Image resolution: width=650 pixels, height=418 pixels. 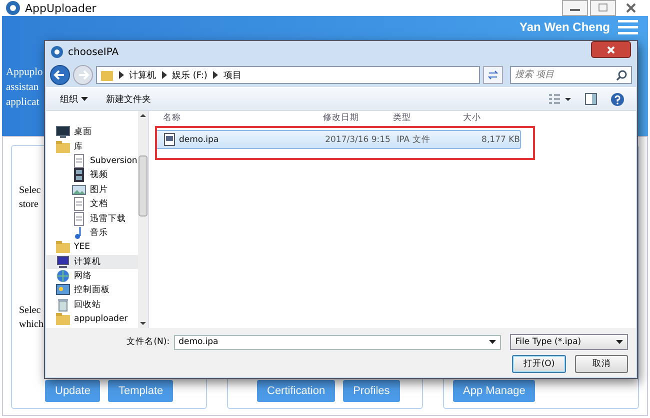 What do you see at coordinates (92, 247) in the screenshot?
I see `nav-item: YEE` at bounding box center [92, 247].